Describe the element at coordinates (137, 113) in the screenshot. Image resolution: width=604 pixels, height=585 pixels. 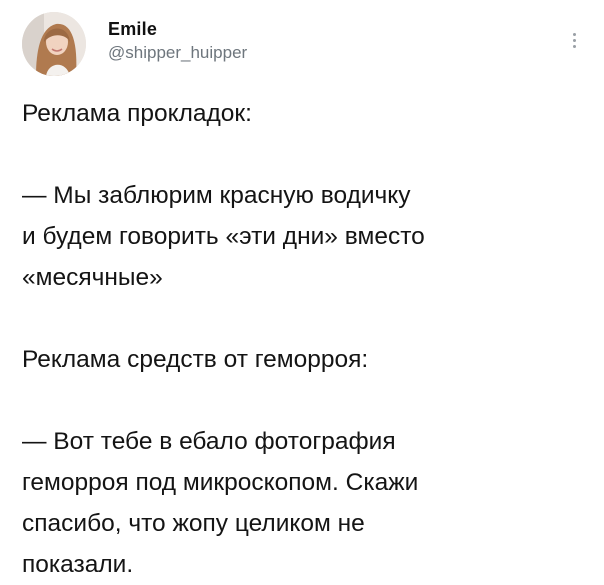
I see `tweet-paragraph: Реклама прокладок:` at that location.